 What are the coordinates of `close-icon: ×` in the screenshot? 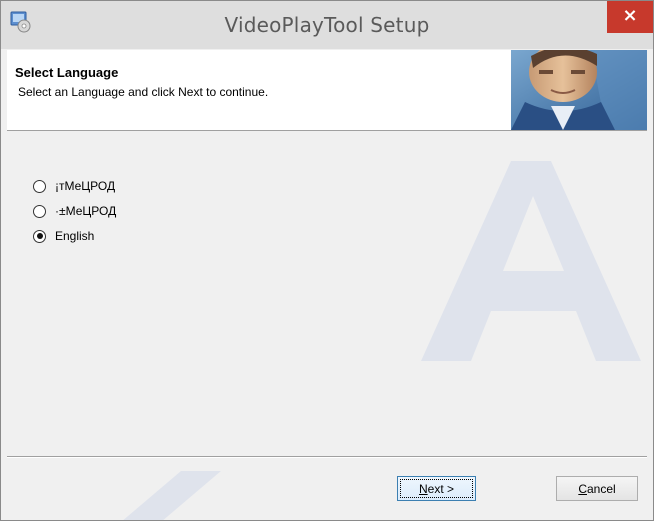 It's located at (629, 15).